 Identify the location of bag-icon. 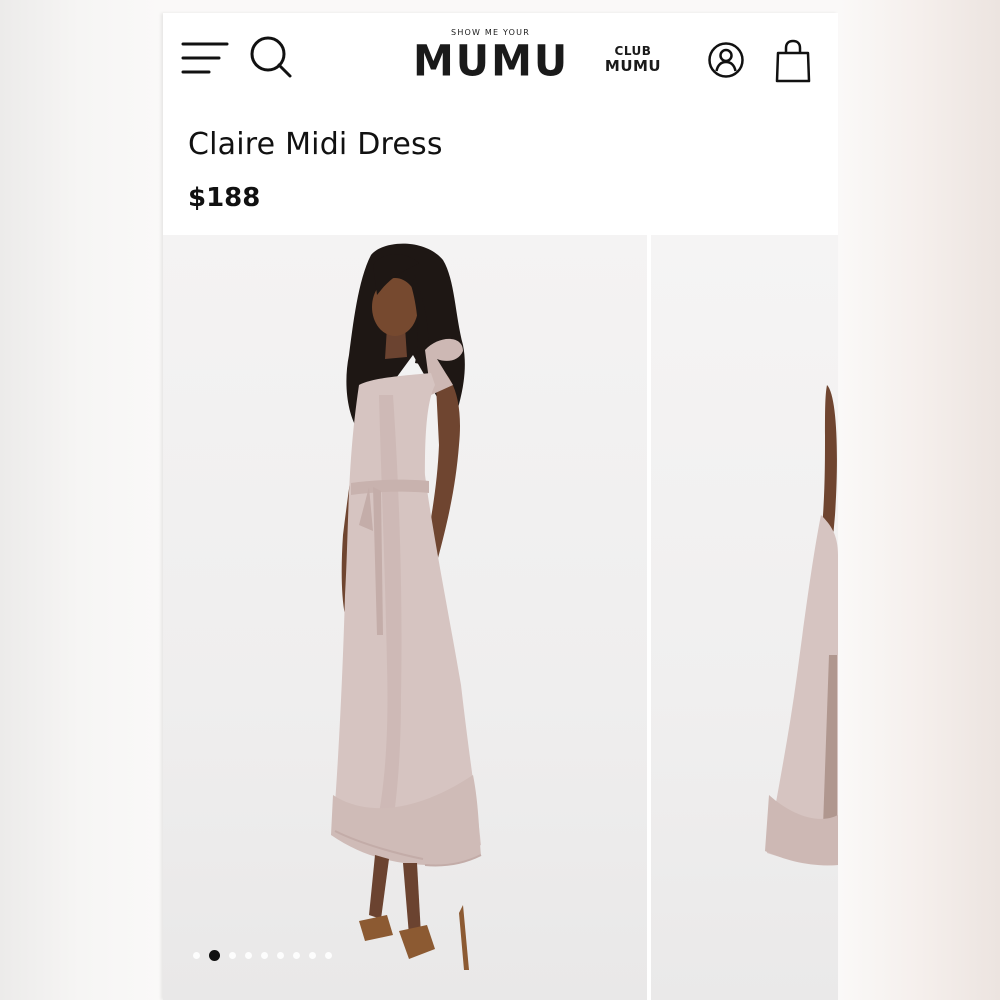
(793, 61).